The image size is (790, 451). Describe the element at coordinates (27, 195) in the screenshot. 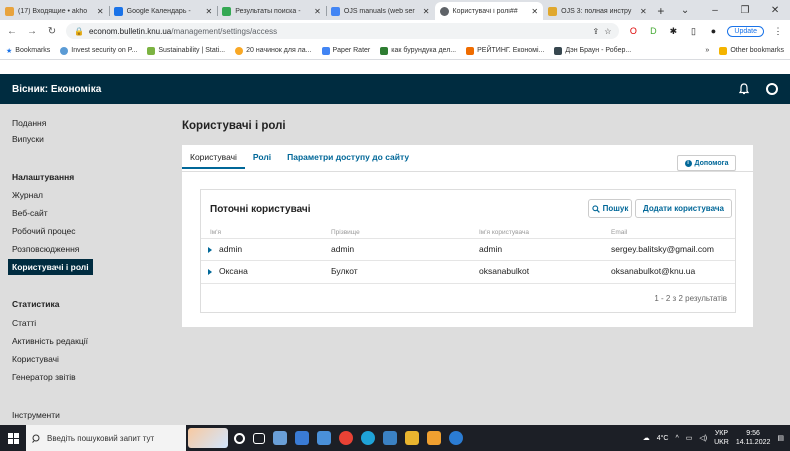

I see `nav-journal: Журнал` at that location.